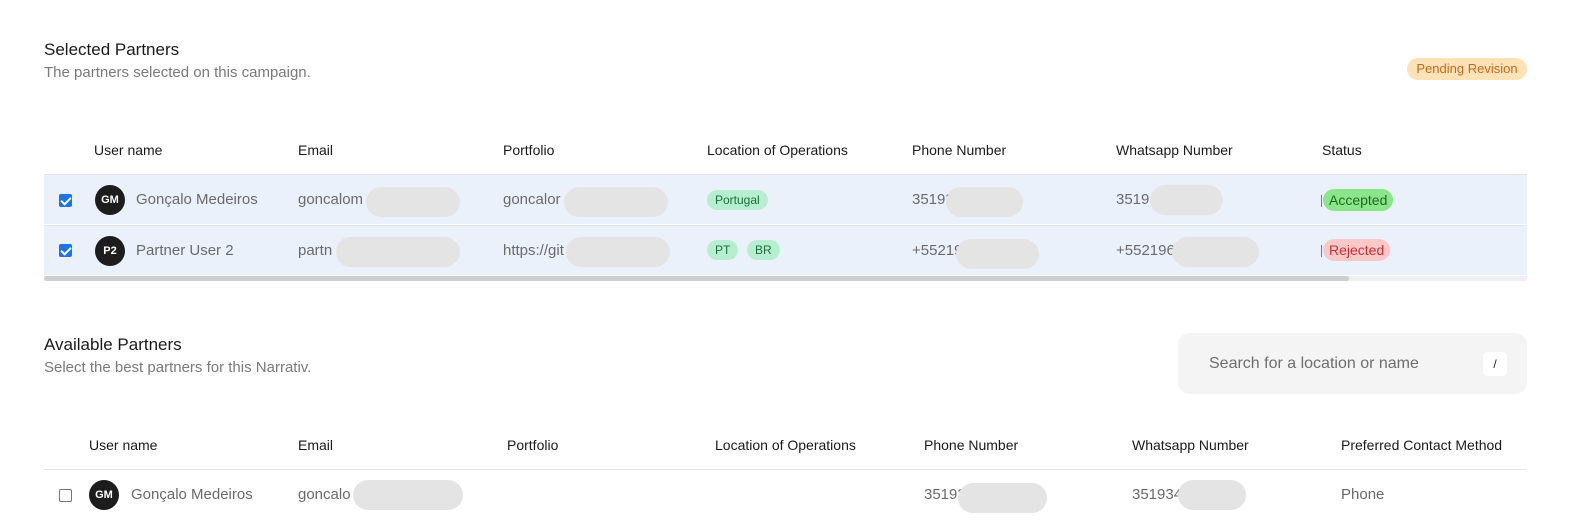 This screenshot has height=520, width=1572. Describe the element at coordinates (1495, 364) in the screenshot. I see `keyboard-shortcut-icon: /` at that location.